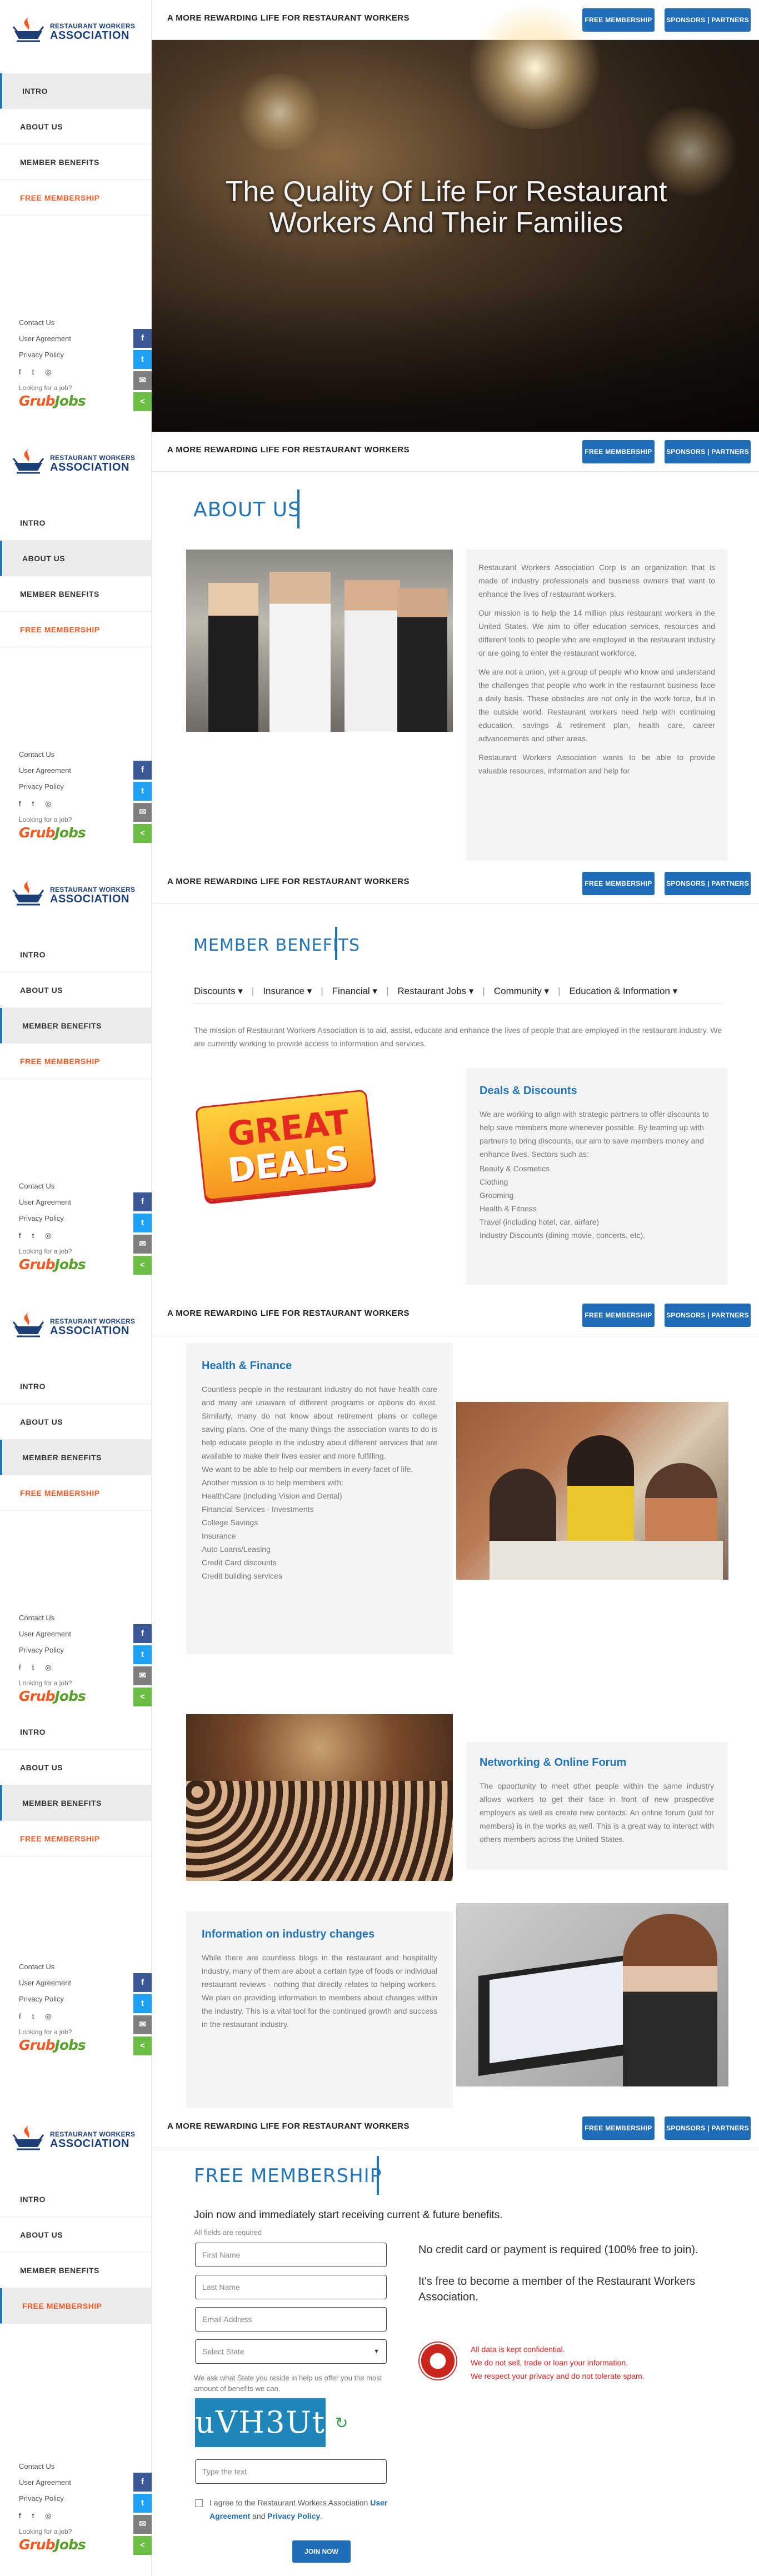 The height and width of the screenshot is (2576, 759). What do you see at coordinates (435, 991) in the screenshot?
I see `subnav-jobs: Restaurant Jobs ▾` at bounding box center [435, 991].